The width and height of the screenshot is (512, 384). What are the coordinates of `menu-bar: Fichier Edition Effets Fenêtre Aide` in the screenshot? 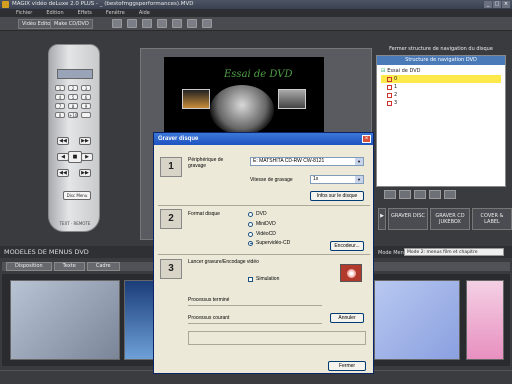 It's located at (256, 13).